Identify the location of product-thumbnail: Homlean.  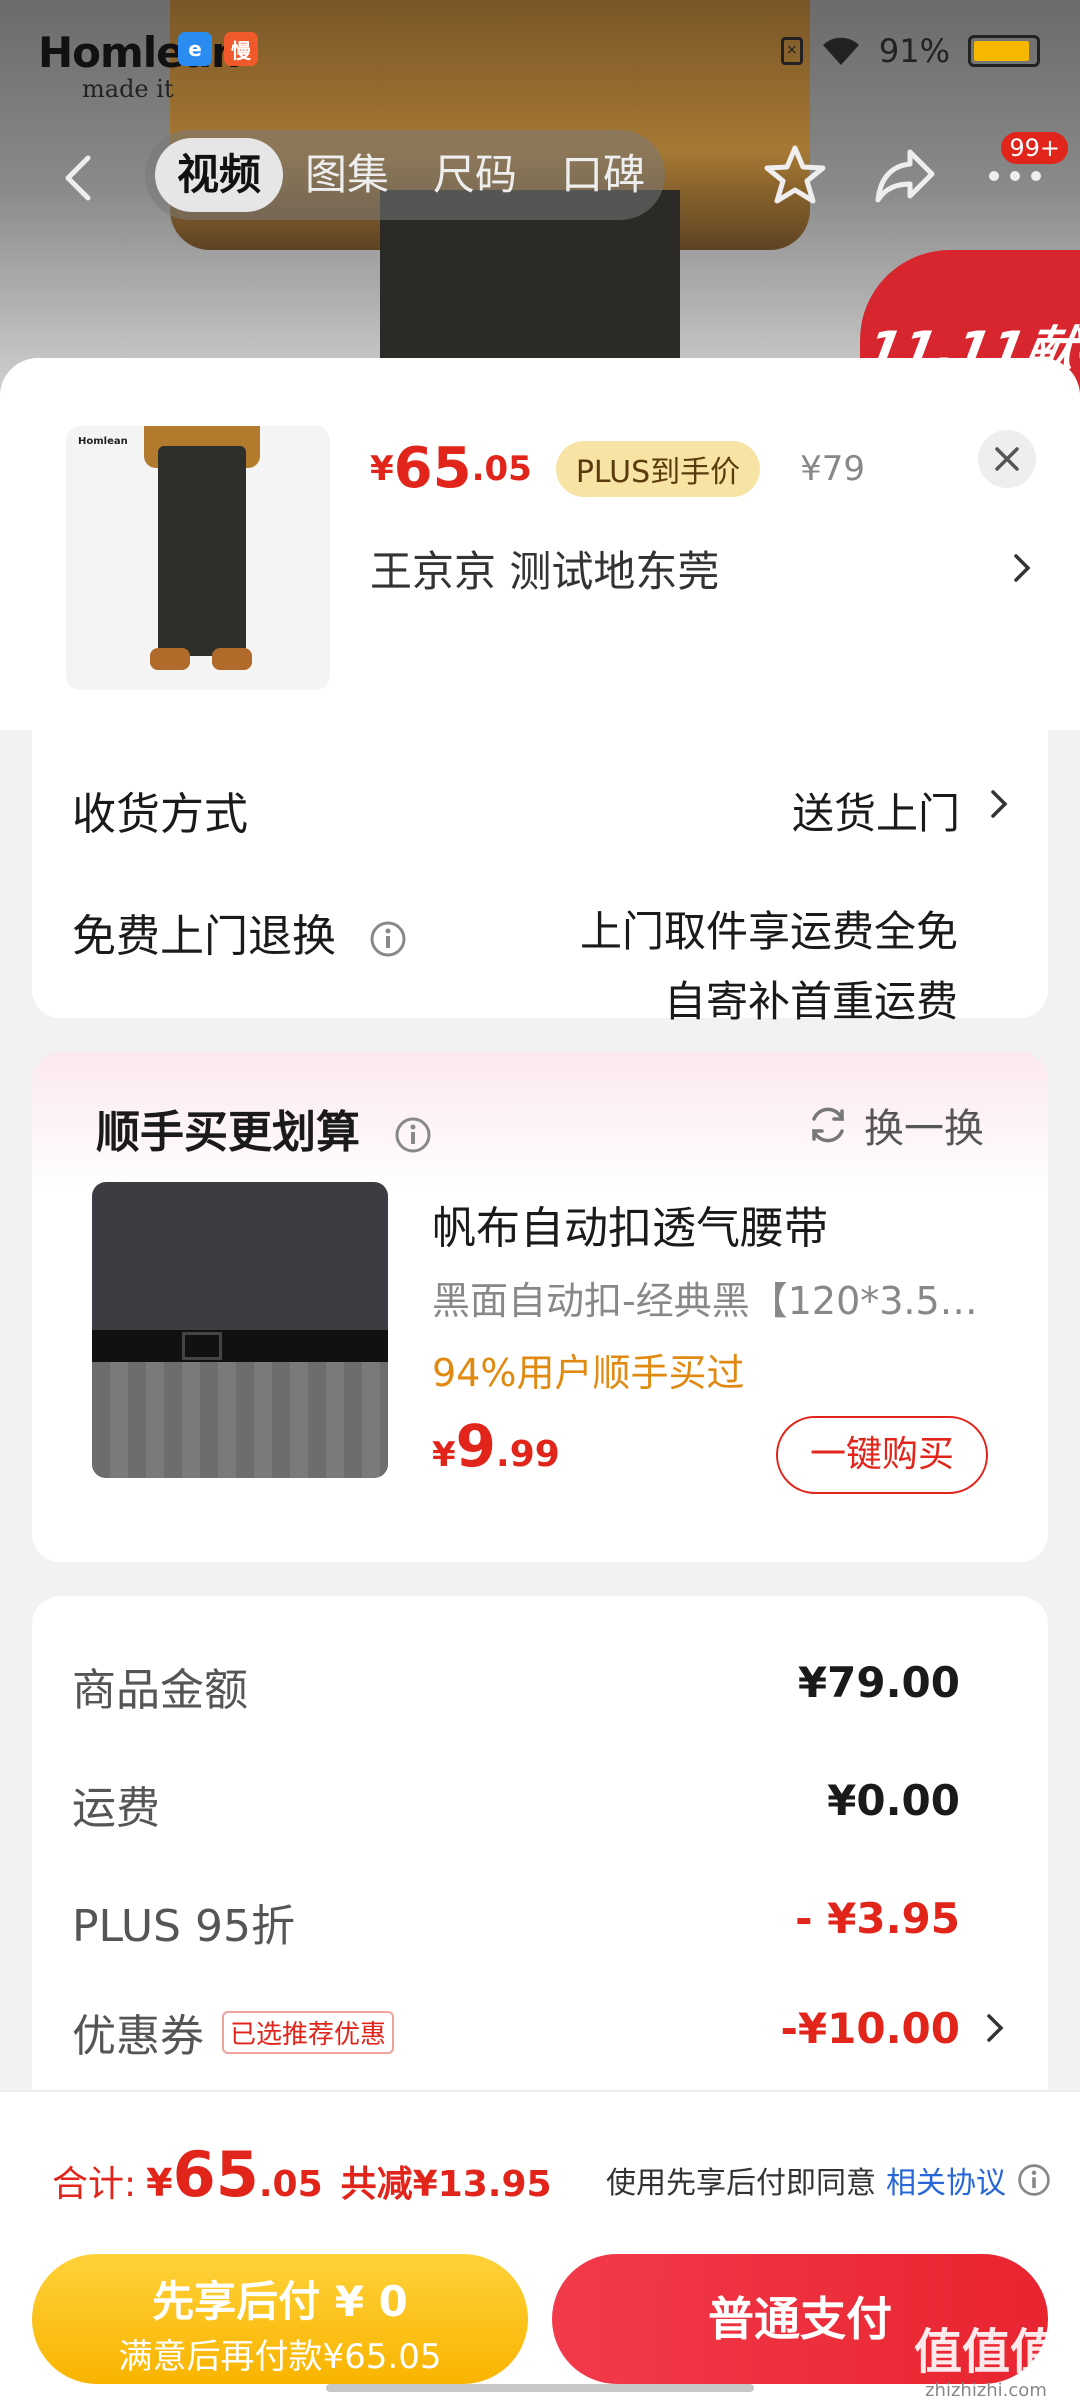
(198, 558).